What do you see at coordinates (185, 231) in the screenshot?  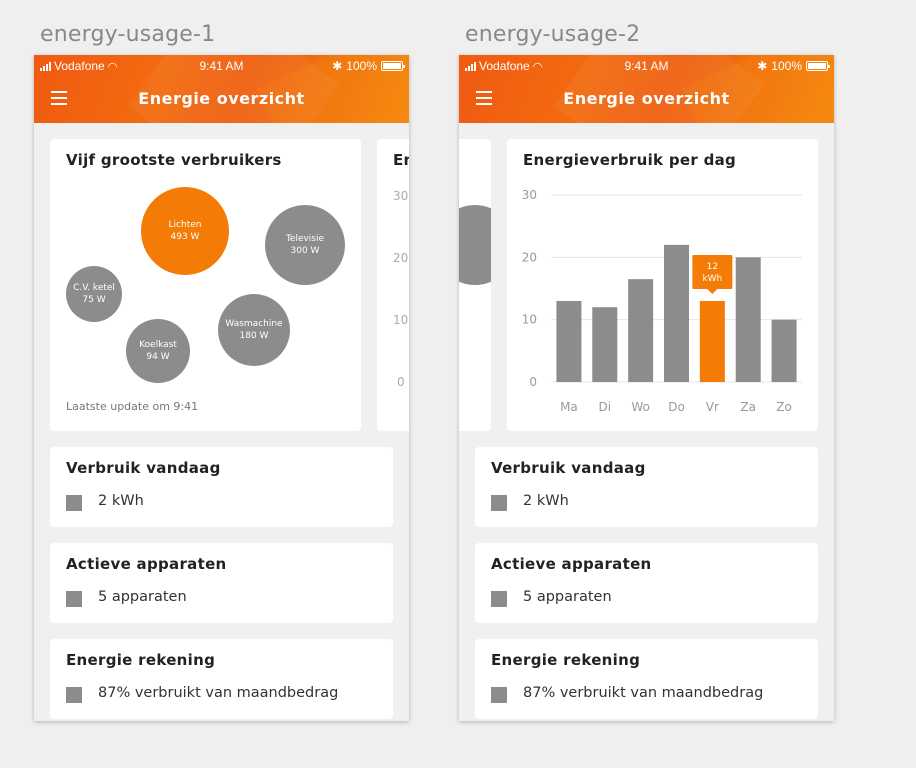 I see `bubble-lichten: Lichten 493 W` at bounding box center [185, 231].